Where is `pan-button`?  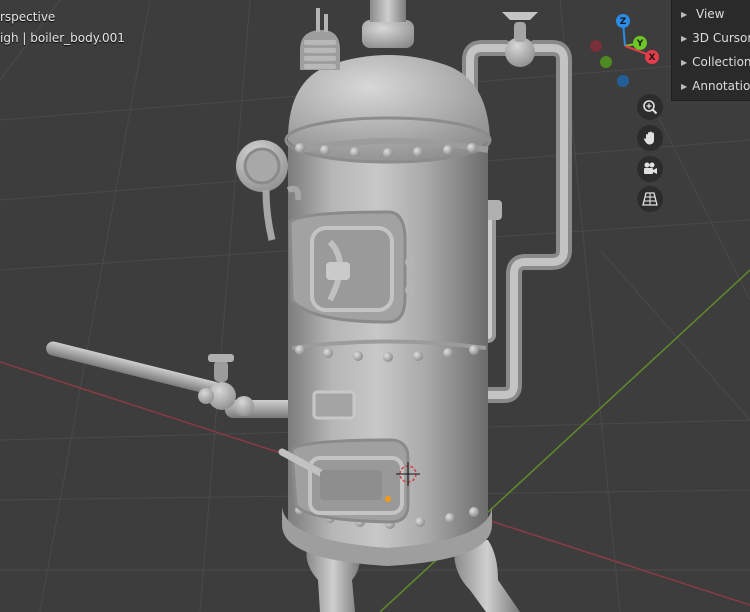 pan-button is located at coordinates (650, 138).